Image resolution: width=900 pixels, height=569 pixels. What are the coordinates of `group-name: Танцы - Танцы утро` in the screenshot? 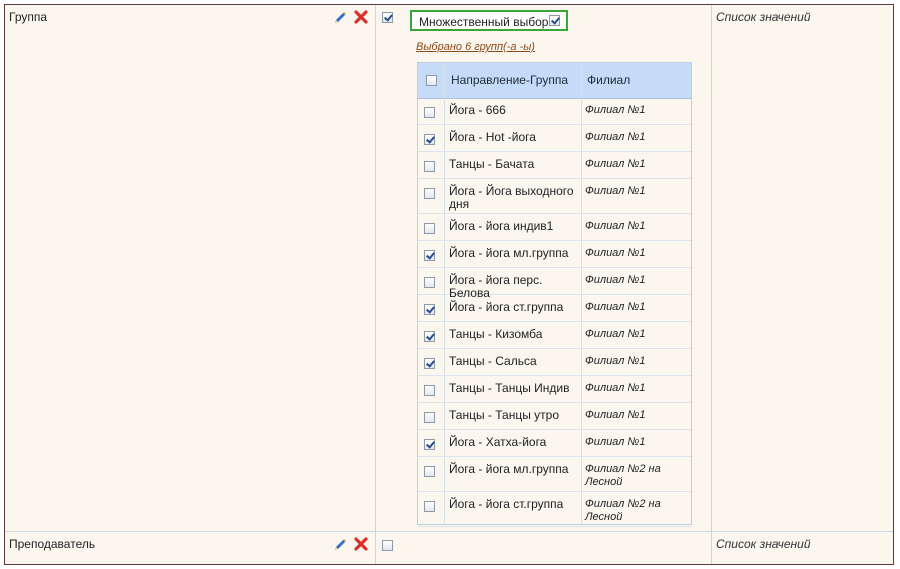 It's located at (504, 415).